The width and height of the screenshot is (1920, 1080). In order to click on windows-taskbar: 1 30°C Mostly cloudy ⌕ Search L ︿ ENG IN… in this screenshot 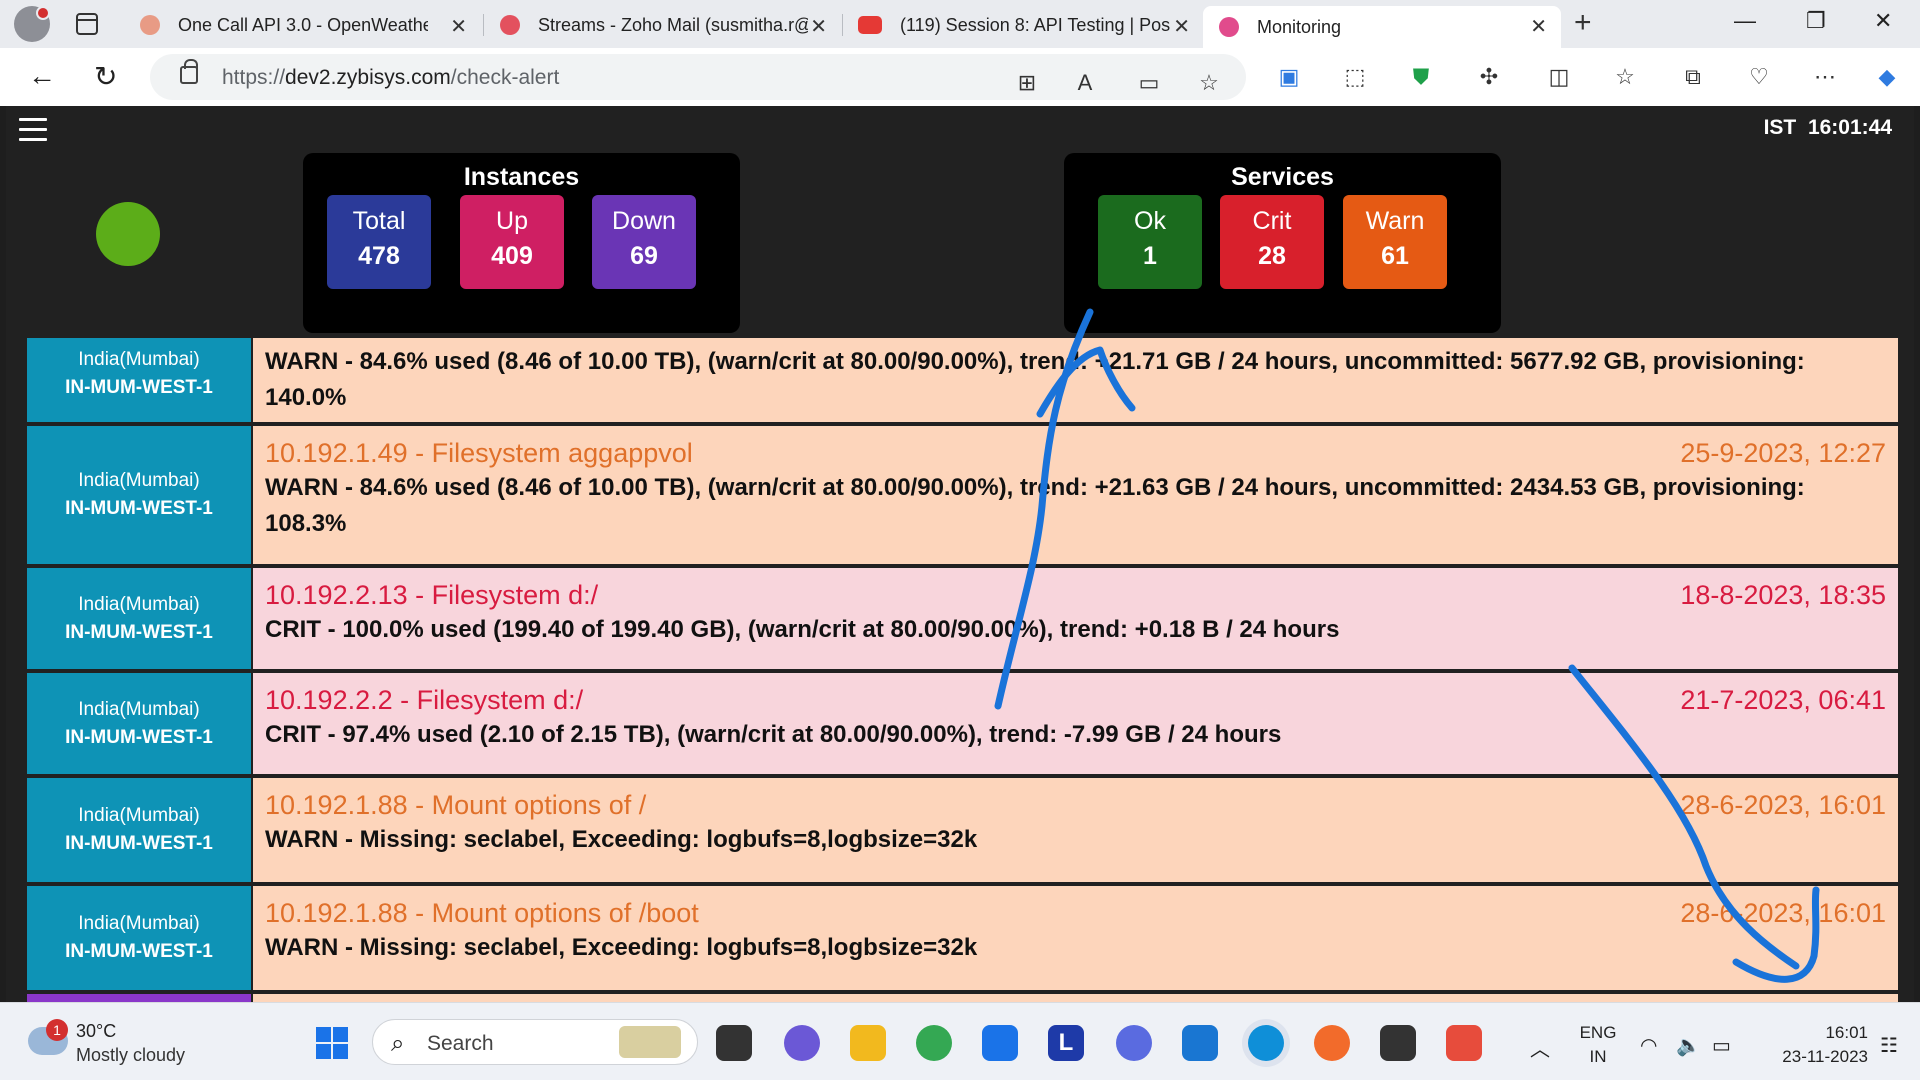, I will do `click(960, 1041)`.